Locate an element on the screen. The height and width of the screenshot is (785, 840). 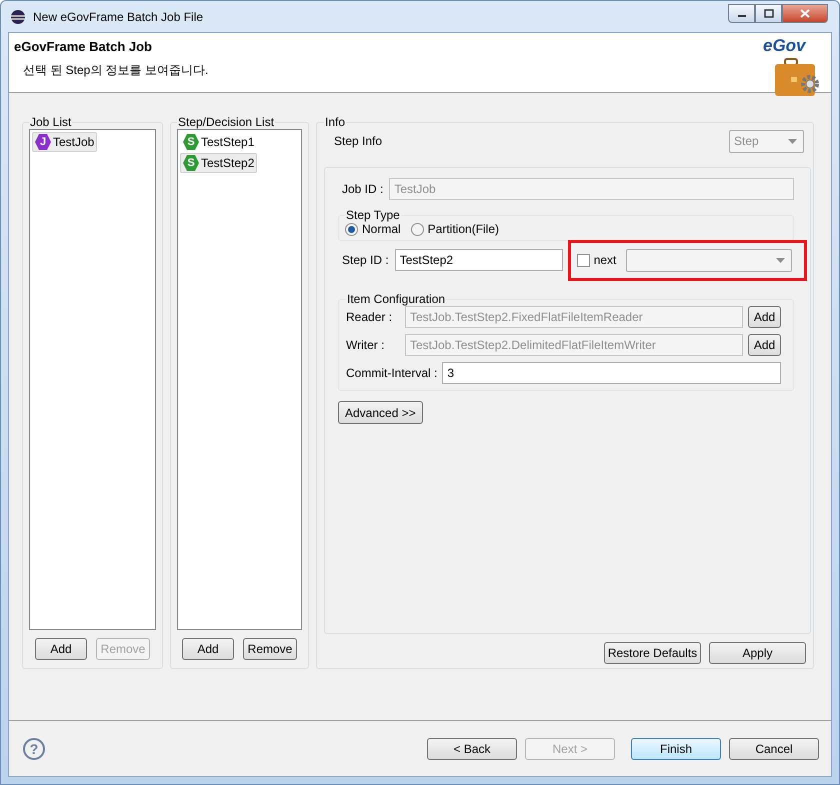
input-field: TestStep2 is located at coordinates (478, 260).